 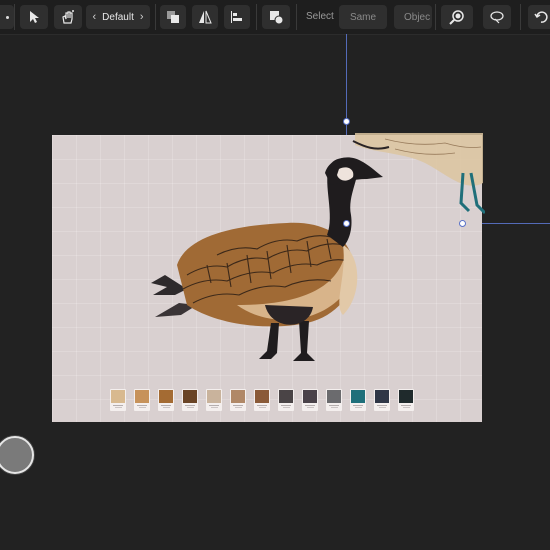 I want to click on arrange-button, so click(x=173, y=17).